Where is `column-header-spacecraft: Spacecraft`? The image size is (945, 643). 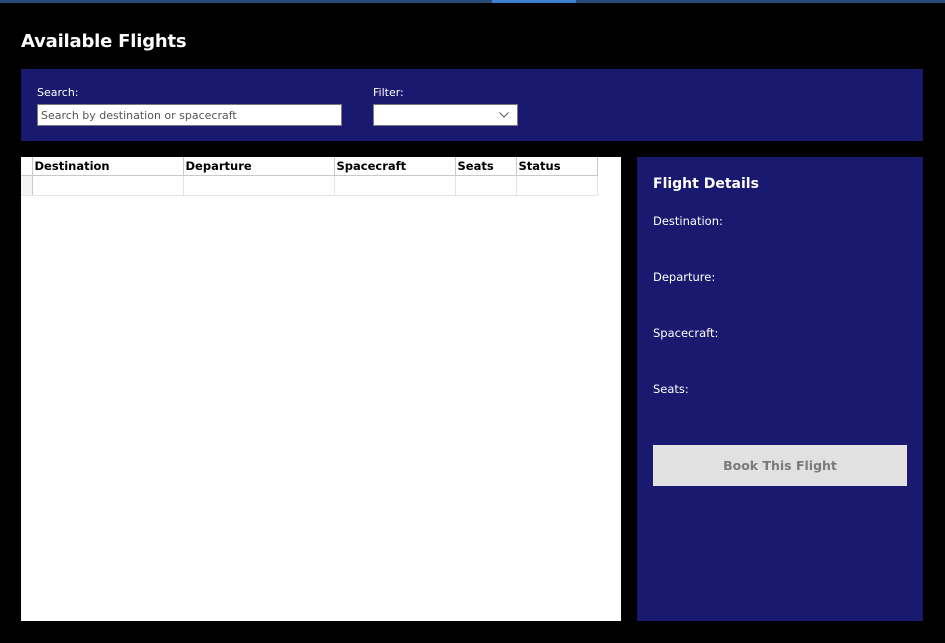
column-header-spacecraft: Spacecraft is located at coordinates (395, 166).